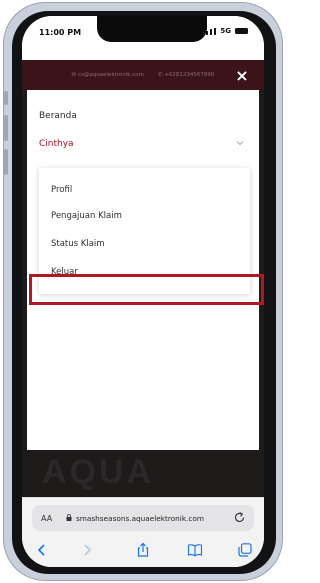  I want to click on dropdown-item-pengajuan-klaim: Pengajuan Klaim, so click(86, 216).